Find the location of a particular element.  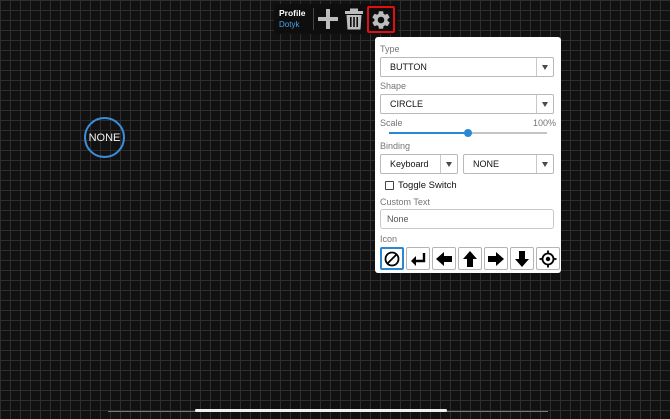

type-select: BUTTON is located at coordinates (467, 67).